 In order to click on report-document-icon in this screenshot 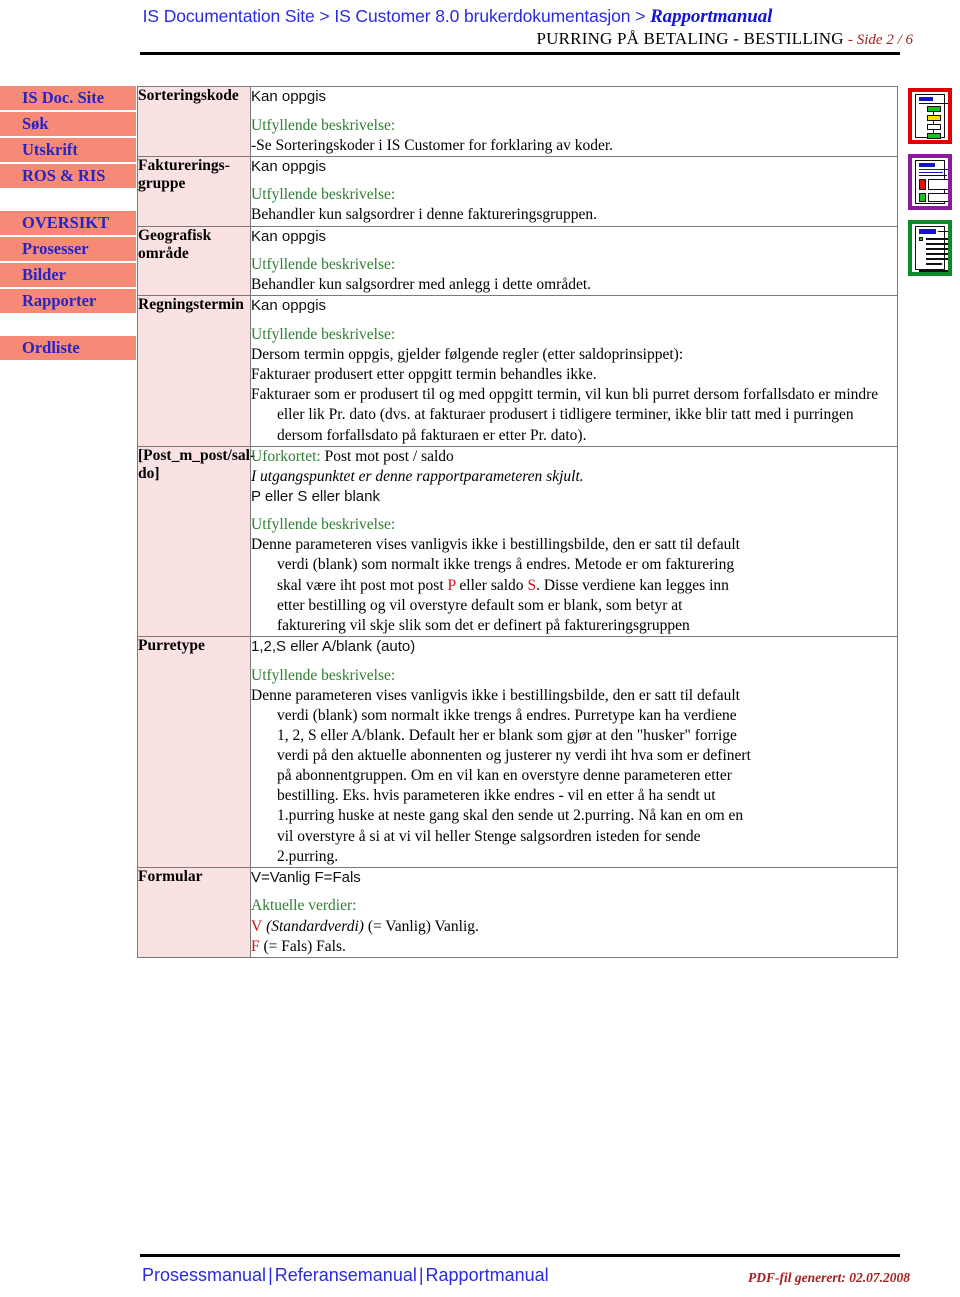, I will do `click(930, 248)`.